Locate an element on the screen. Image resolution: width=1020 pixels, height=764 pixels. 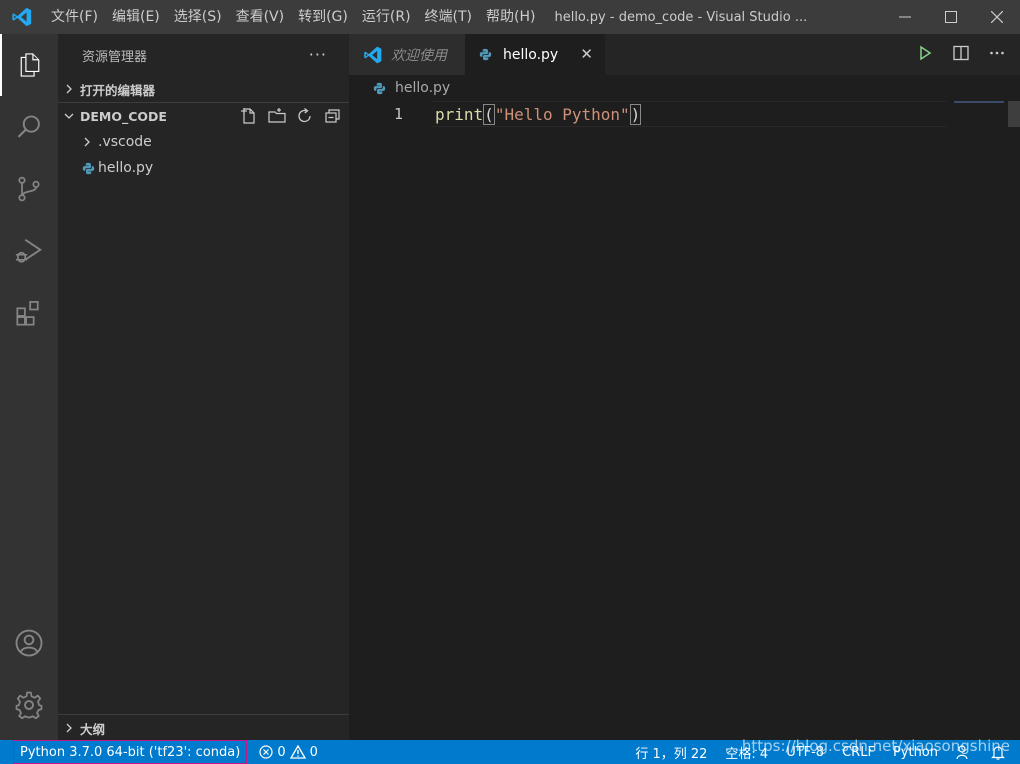
search-button is located at coordinates (29, 127).